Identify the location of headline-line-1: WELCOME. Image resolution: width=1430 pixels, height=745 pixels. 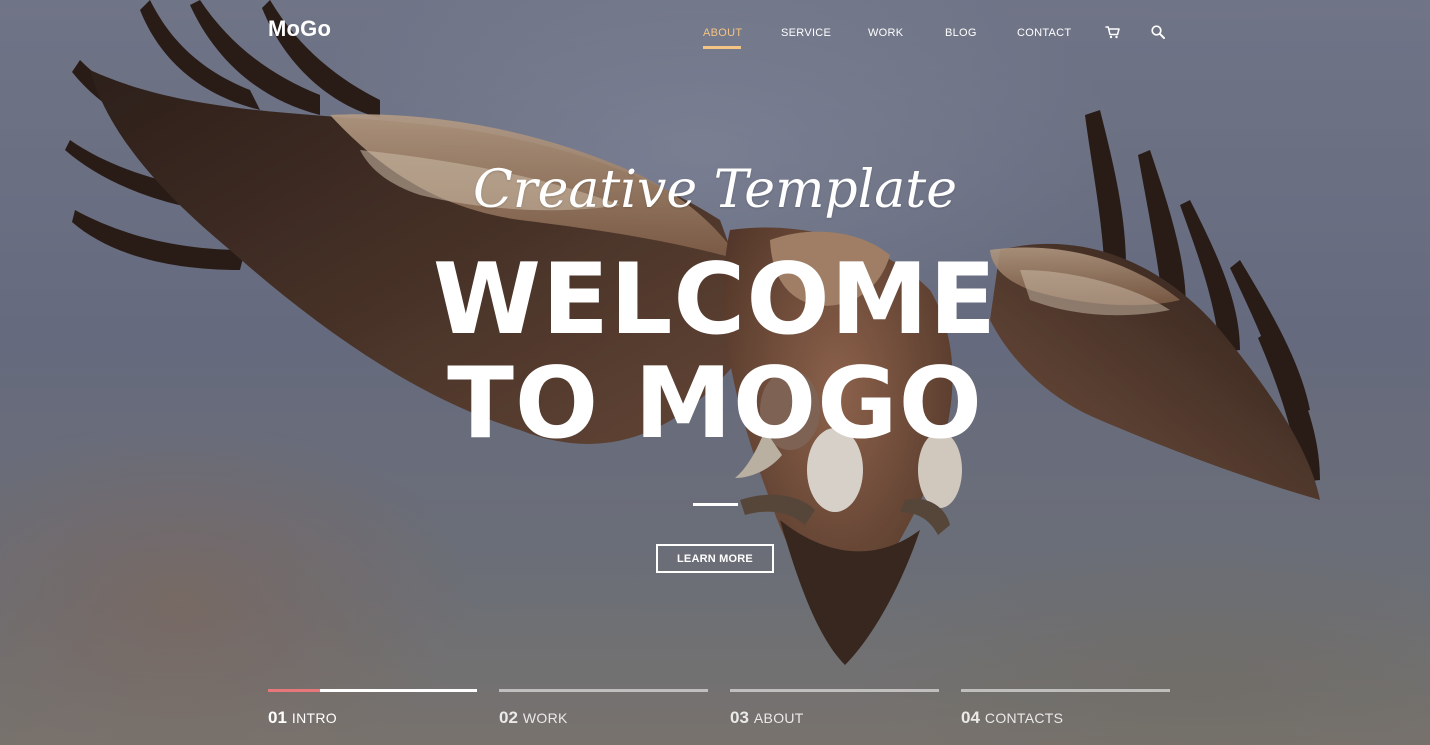
(715, 300).